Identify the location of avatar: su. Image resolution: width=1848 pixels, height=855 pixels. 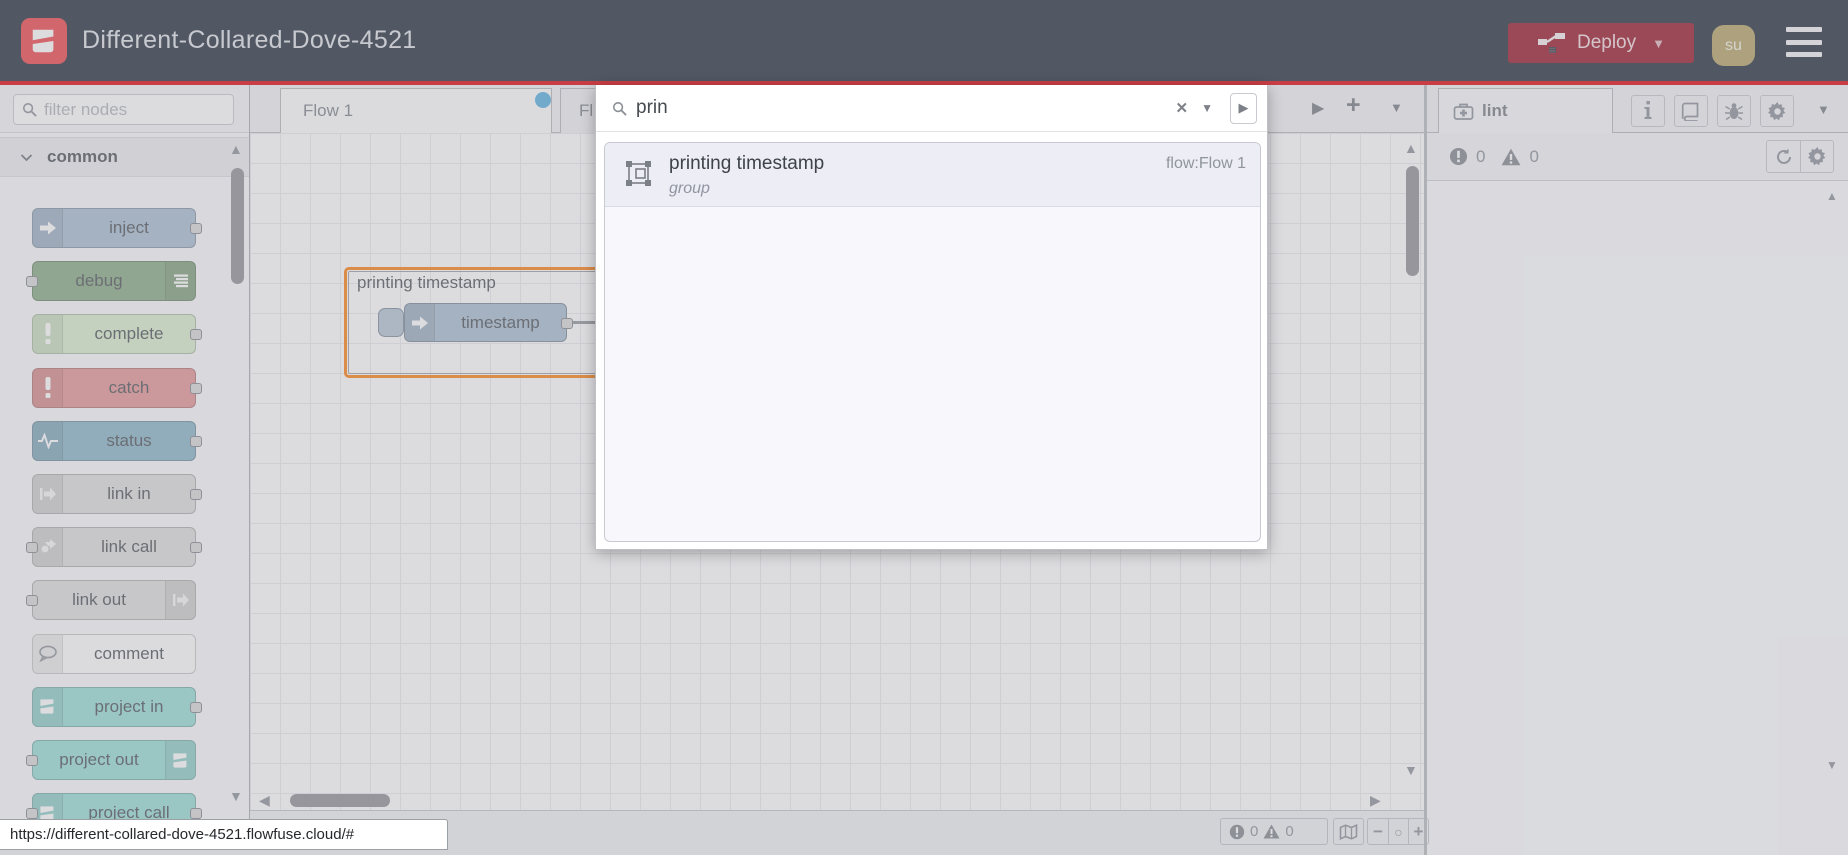
(1733, 45).